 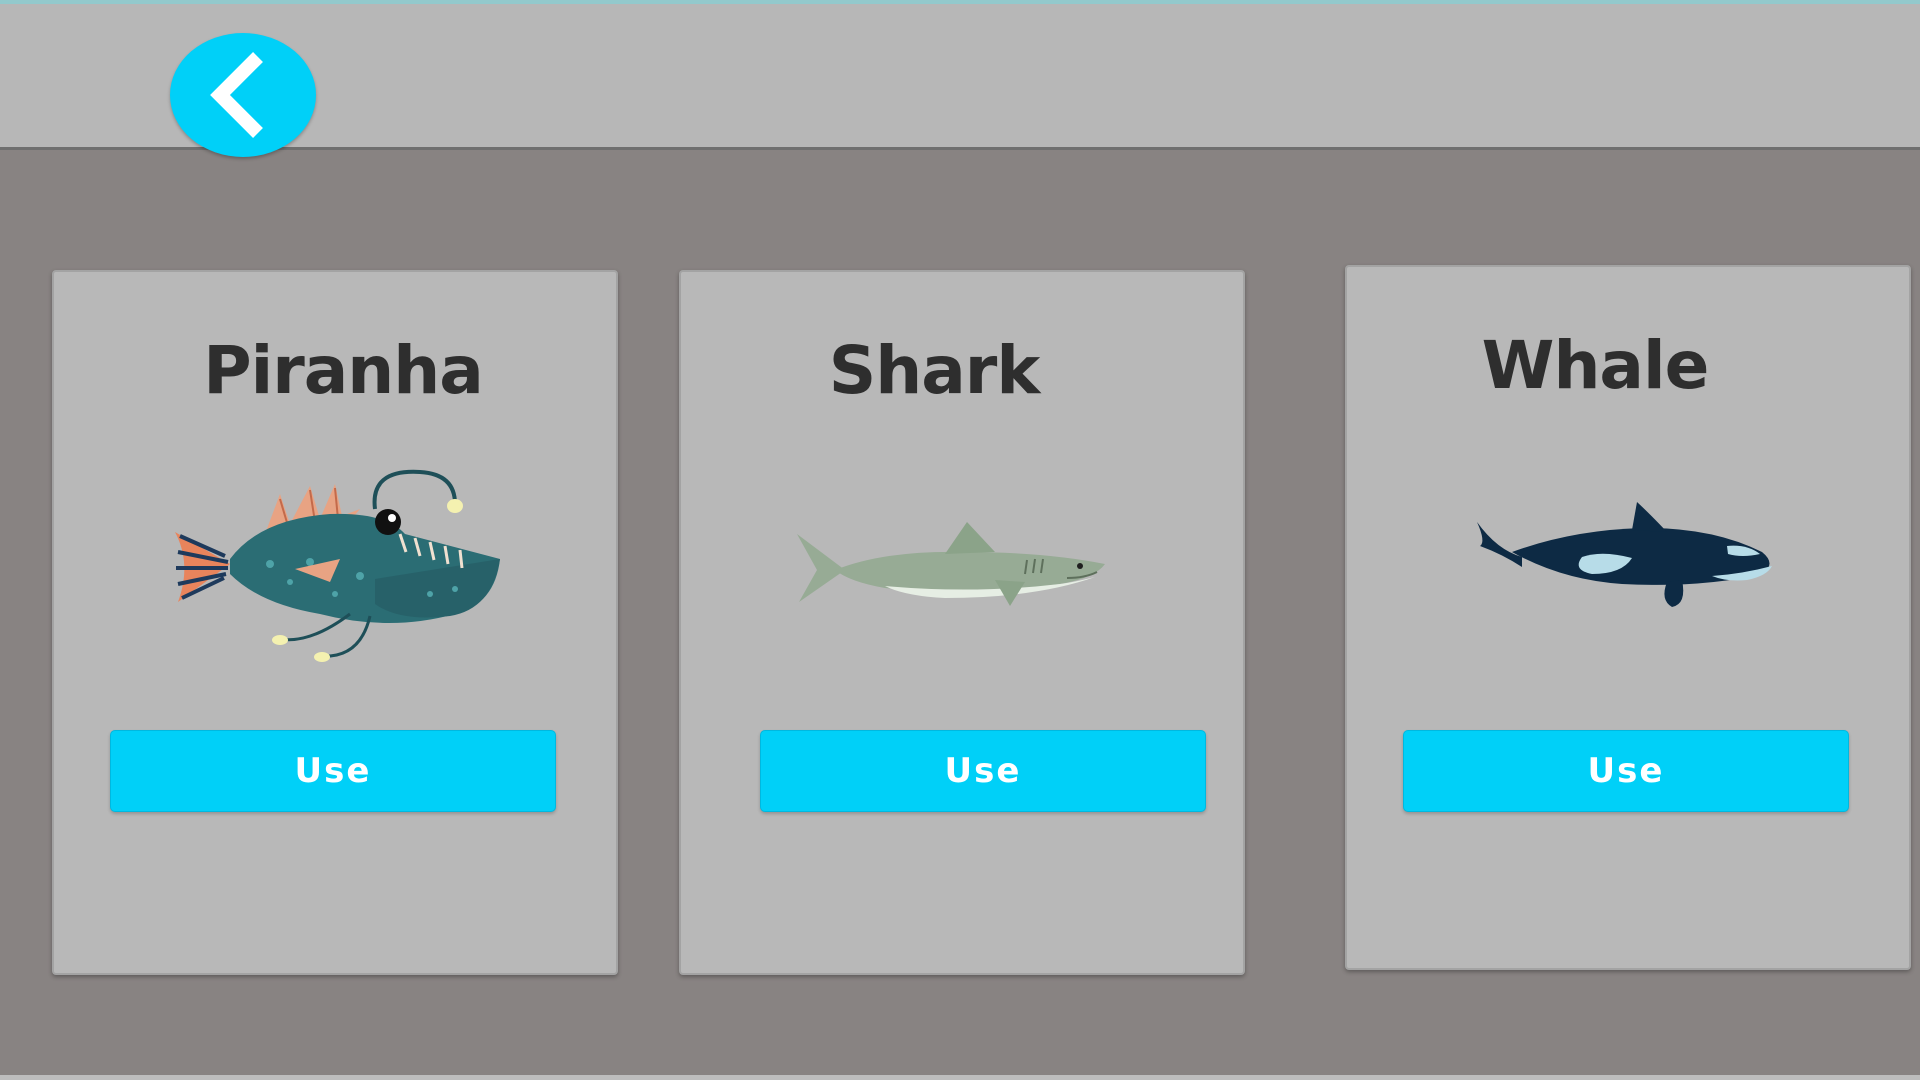 What do you see at coordinates (337, 565) in the screenshot?
I see `anglerfish-icon` at bounding box center [337, 565].